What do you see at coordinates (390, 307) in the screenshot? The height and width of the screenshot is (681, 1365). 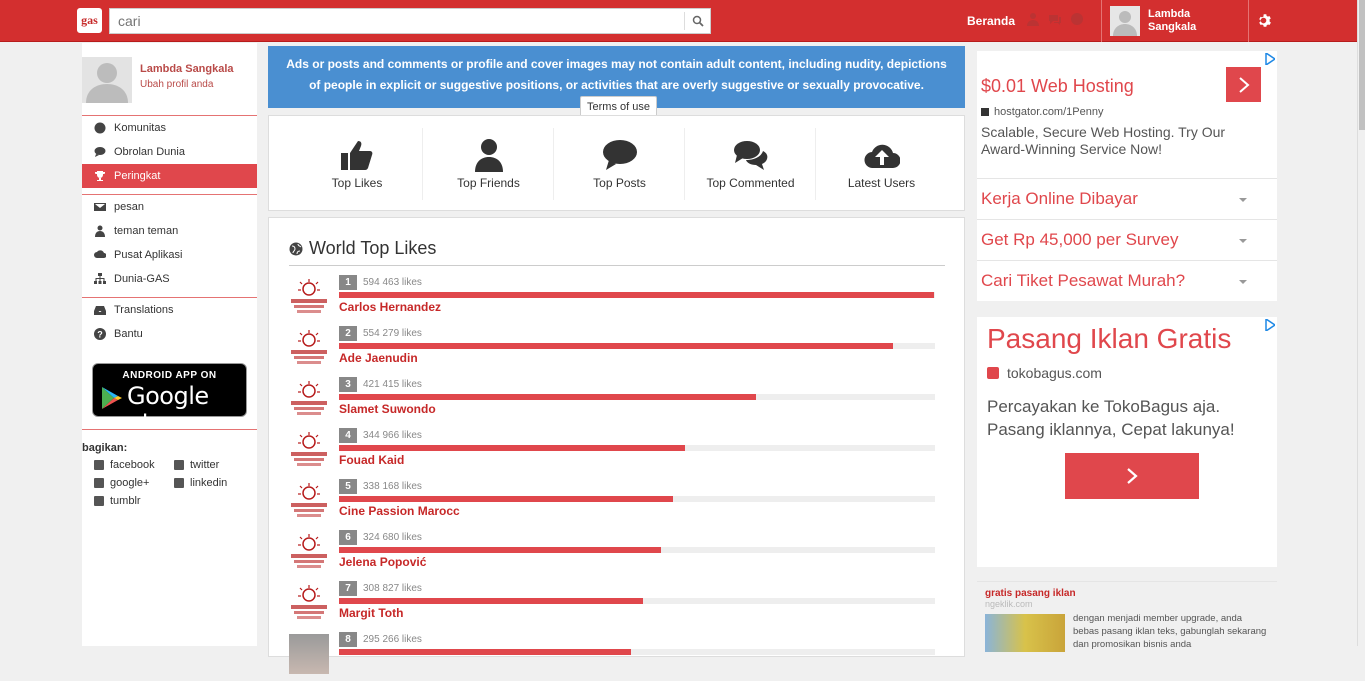 I see `user-name-link: Carlos Hernandez` at bounding box center [390, 307].